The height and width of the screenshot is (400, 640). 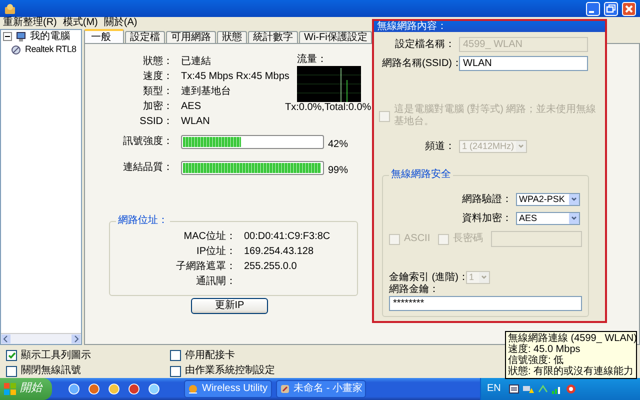 I want to click on minimize-button, so click(x=593, y=9).